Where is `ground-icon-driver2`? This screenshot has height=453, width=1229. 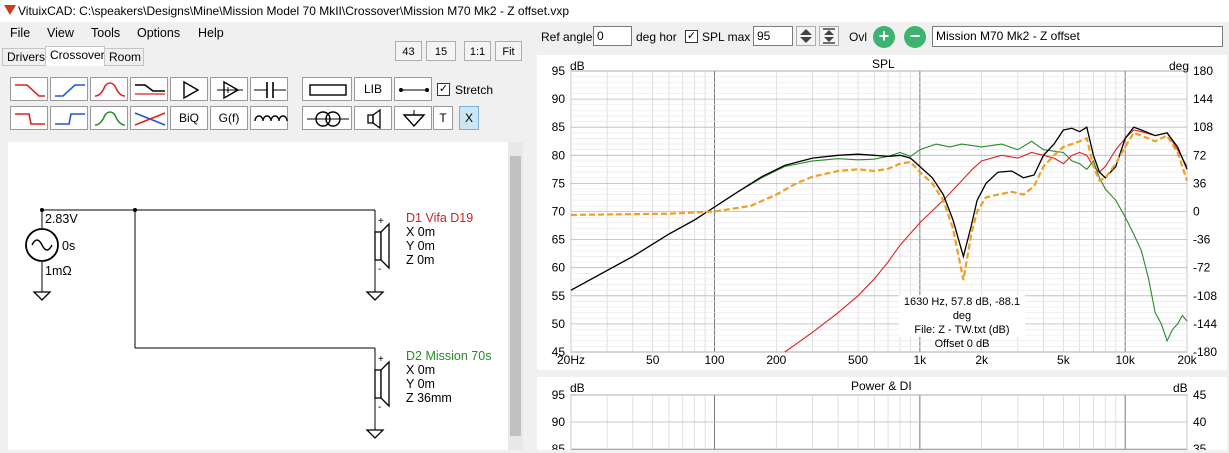 ground-icon-driver2 is located at coordinates (375, 434).